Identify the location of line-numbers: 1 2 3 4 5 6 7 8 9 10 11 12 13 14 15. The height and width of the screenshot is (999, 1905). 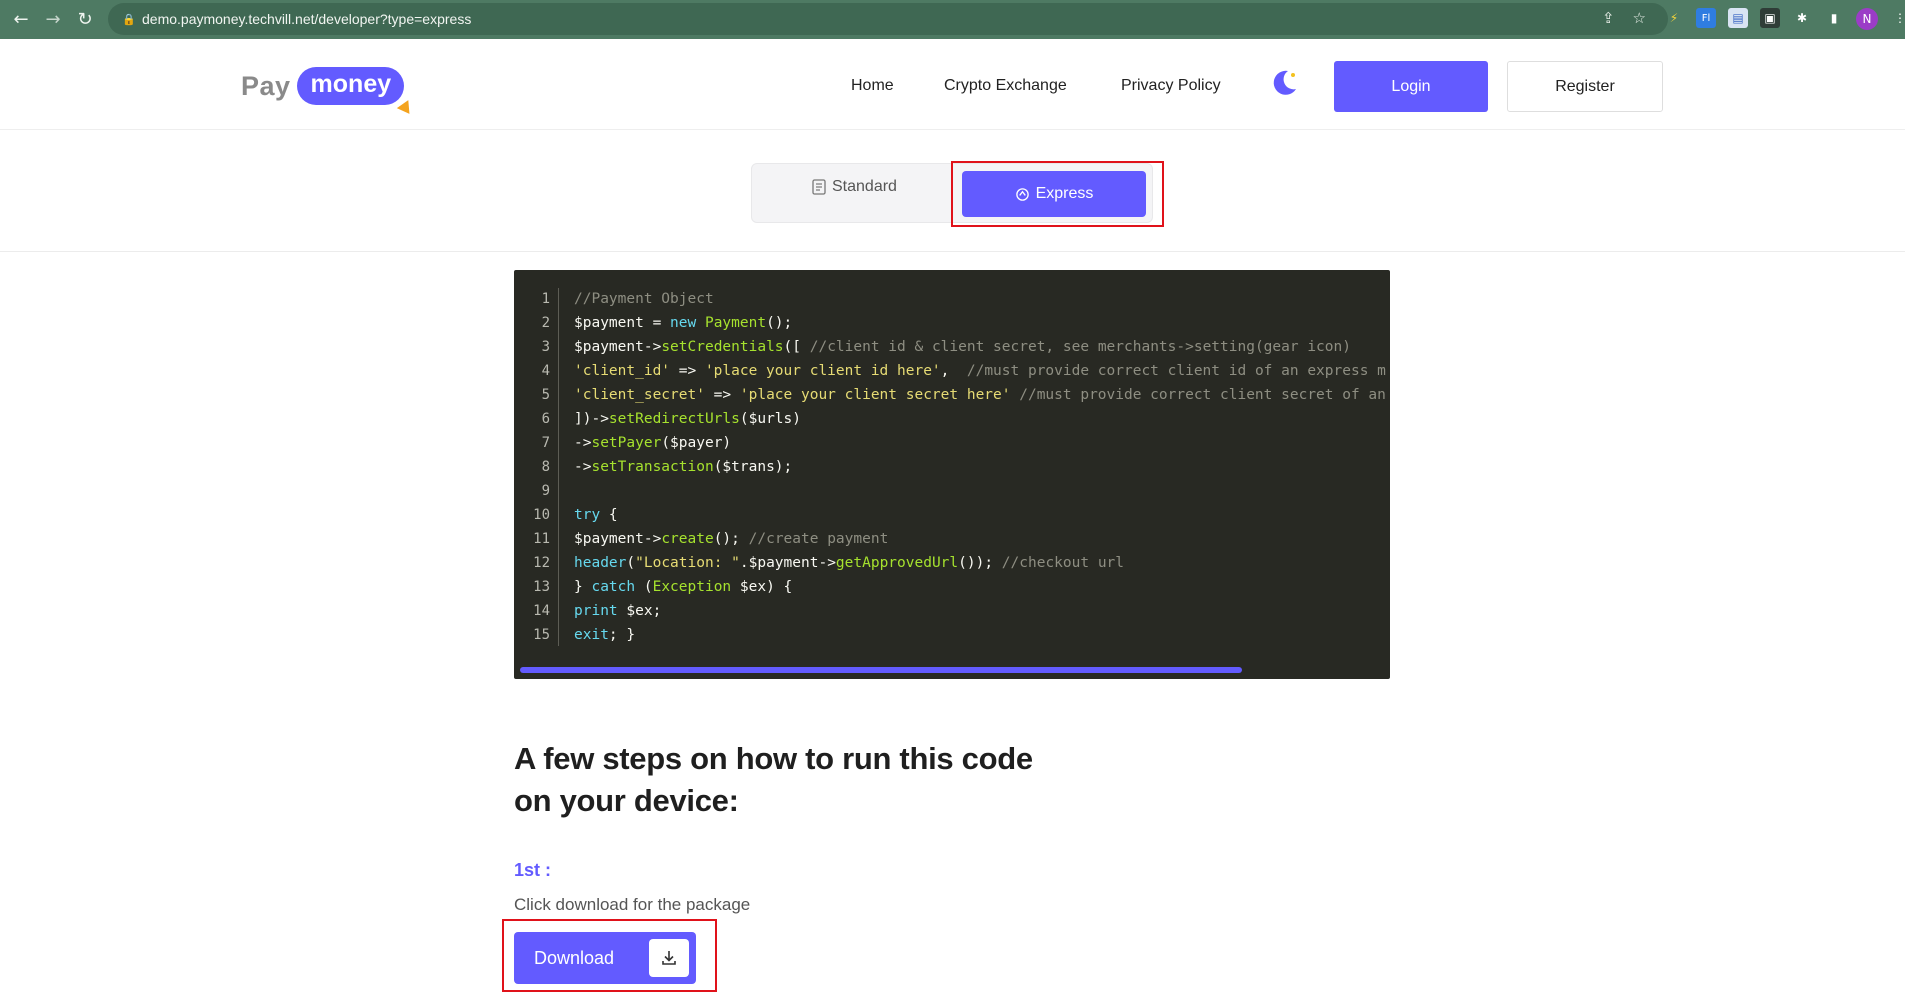
(532, 467).